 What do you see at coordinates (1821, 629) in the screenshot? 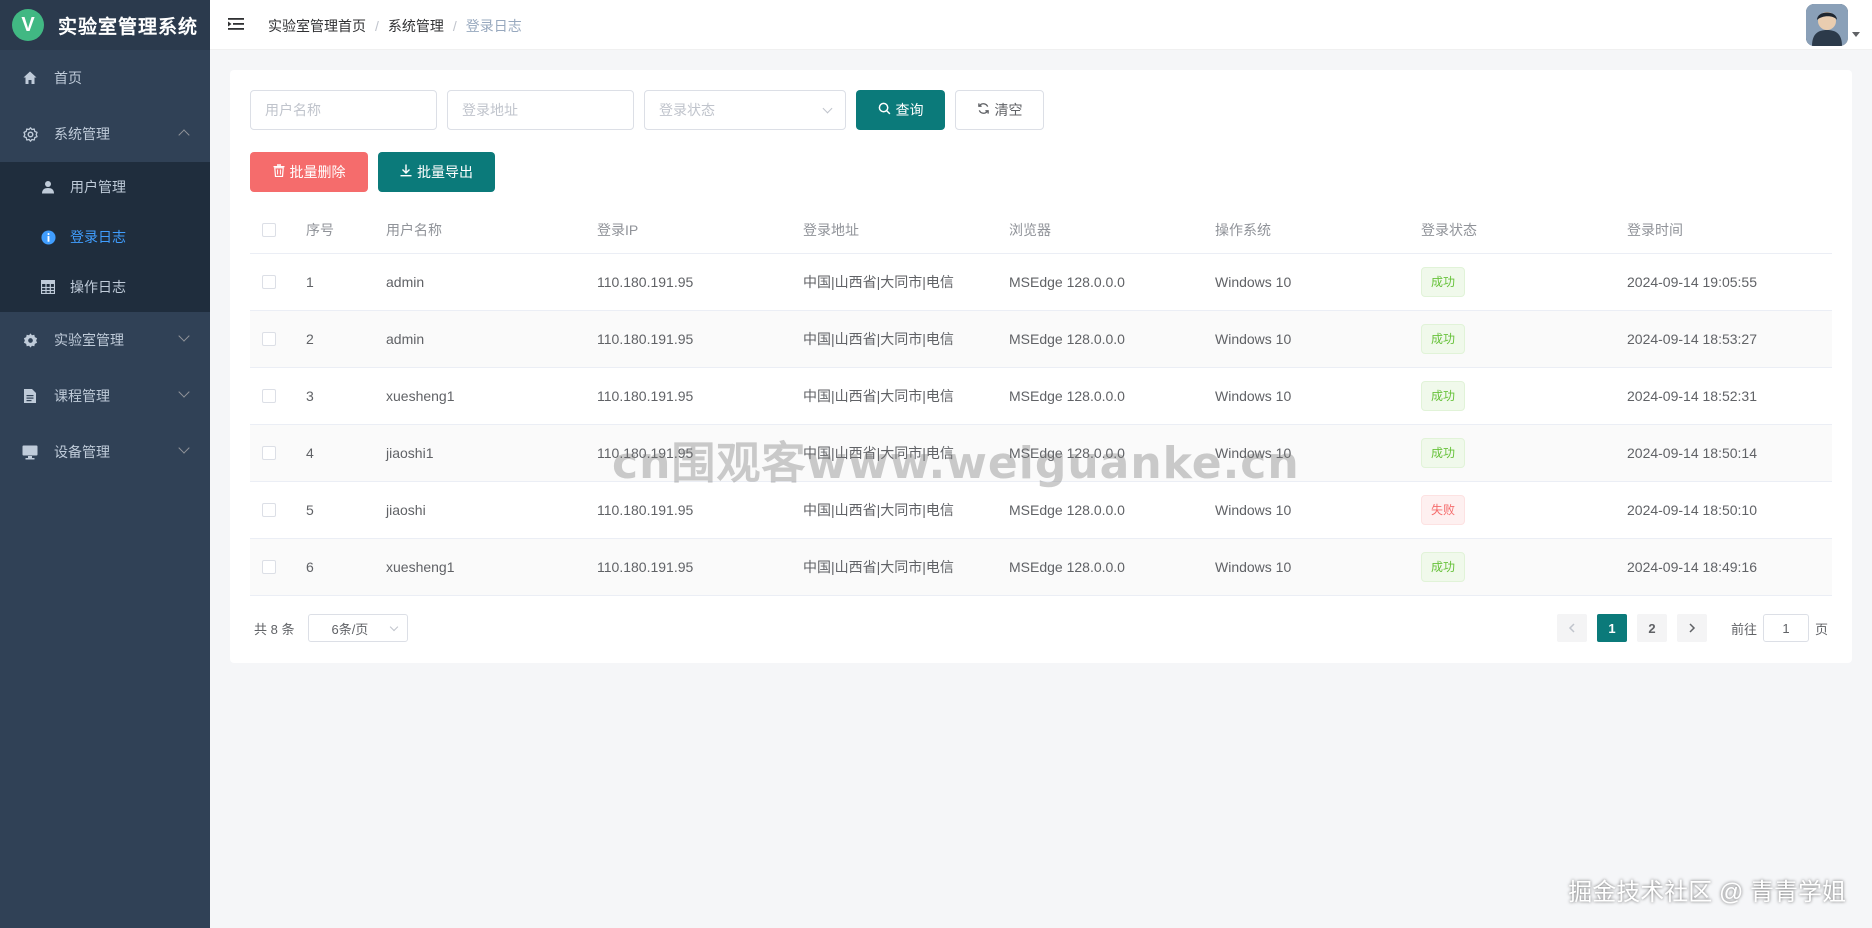
I see `goto-suffix: 页` at bounding box center [1821, 629].